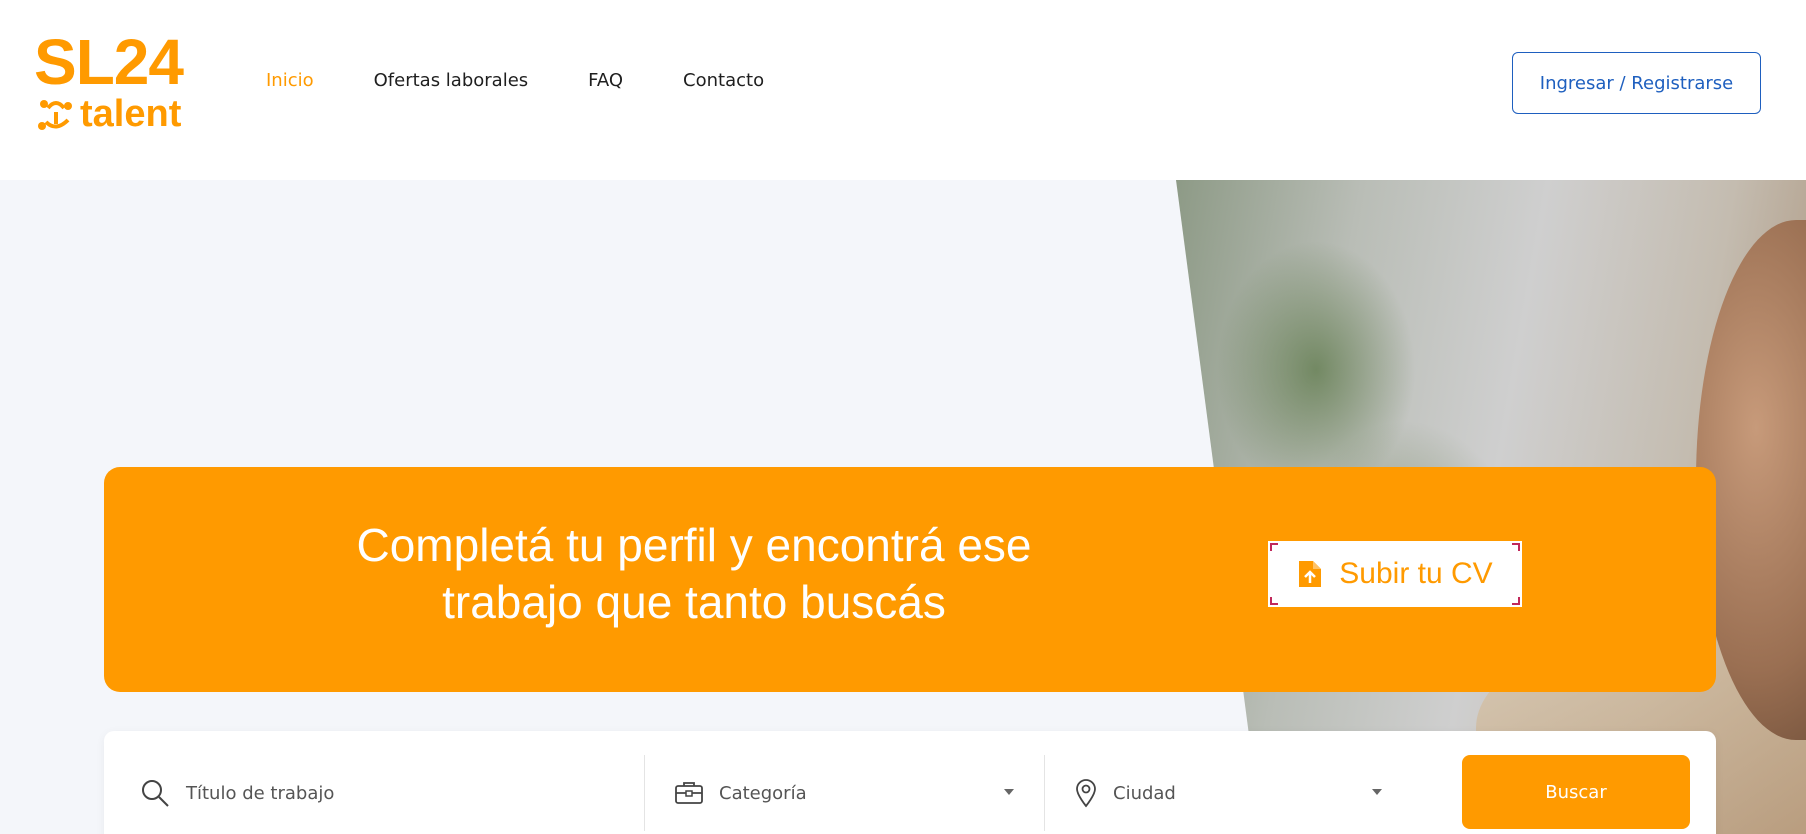  I want to click on category-select: Categoría, so click(843, 793).